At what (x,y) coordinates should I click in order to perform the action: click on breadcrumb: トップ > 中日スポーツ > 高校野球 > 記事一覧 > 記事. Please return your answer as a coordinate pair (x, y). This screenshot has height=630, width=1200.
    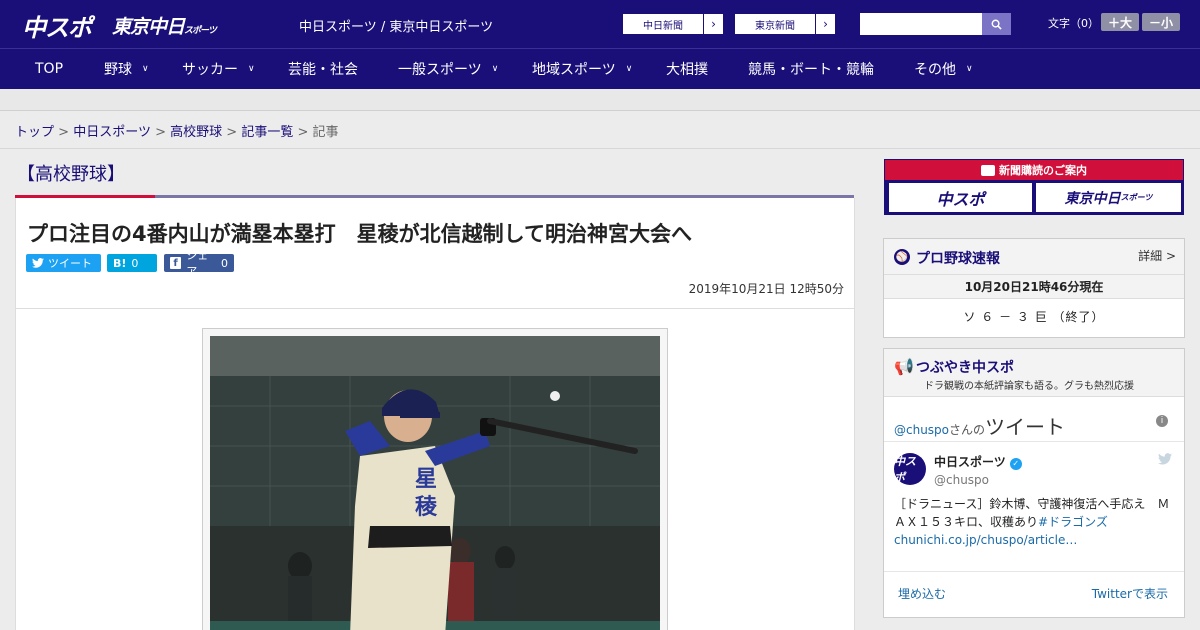
    Looking at the image, I should click on (177, 130).